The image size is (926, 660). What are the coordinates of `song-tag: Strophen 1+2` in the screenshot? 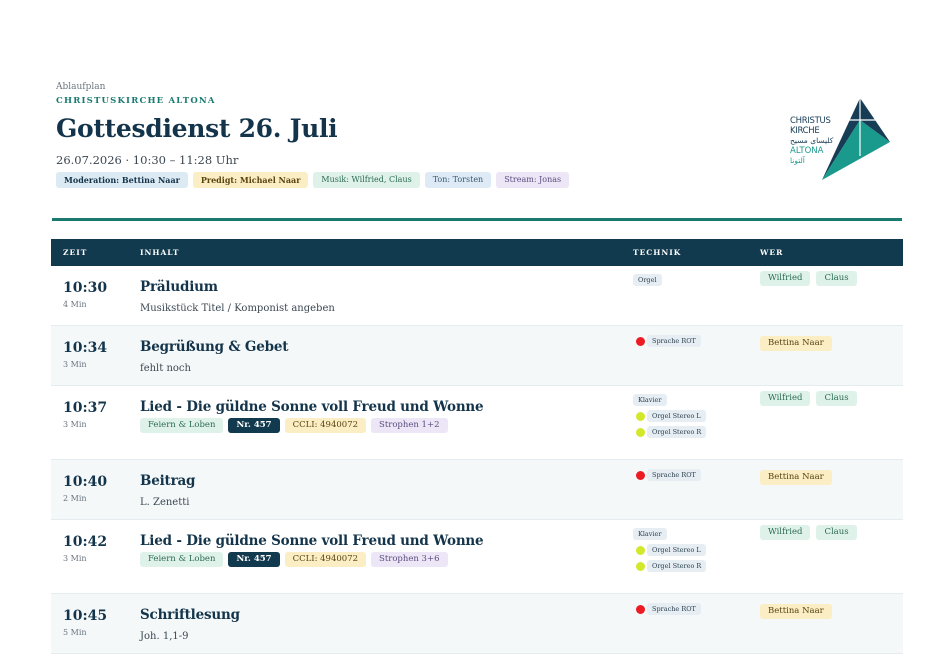 It's located at (409, 425).